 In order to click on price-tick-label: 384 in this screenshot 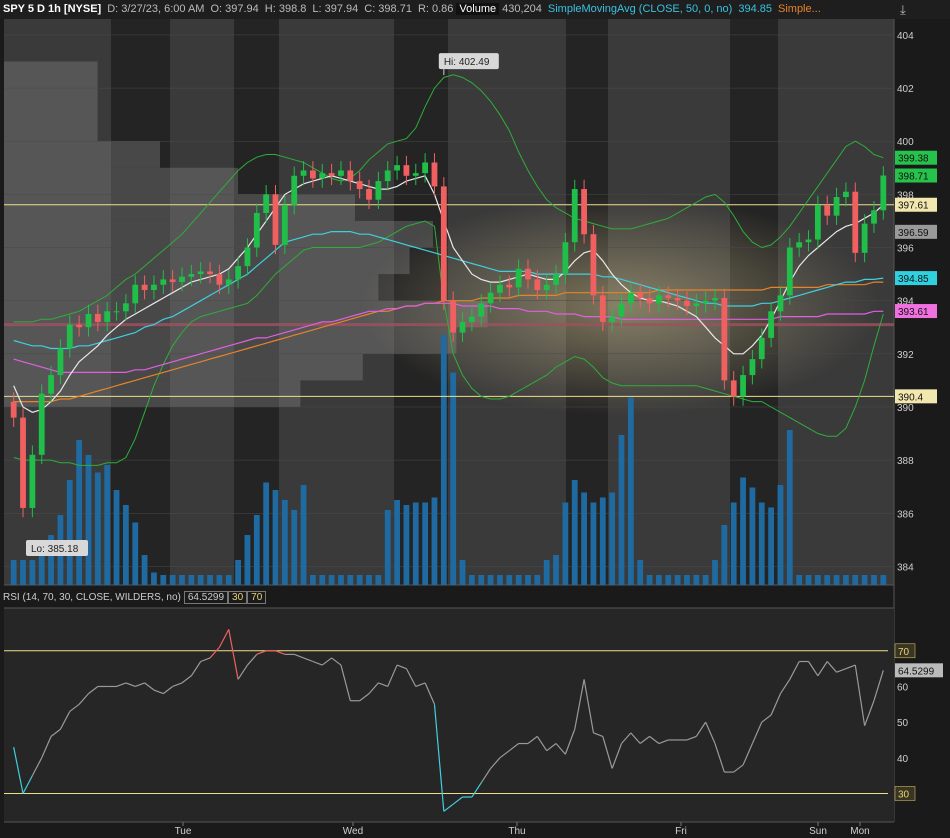, I will do `click(905, 567)`.